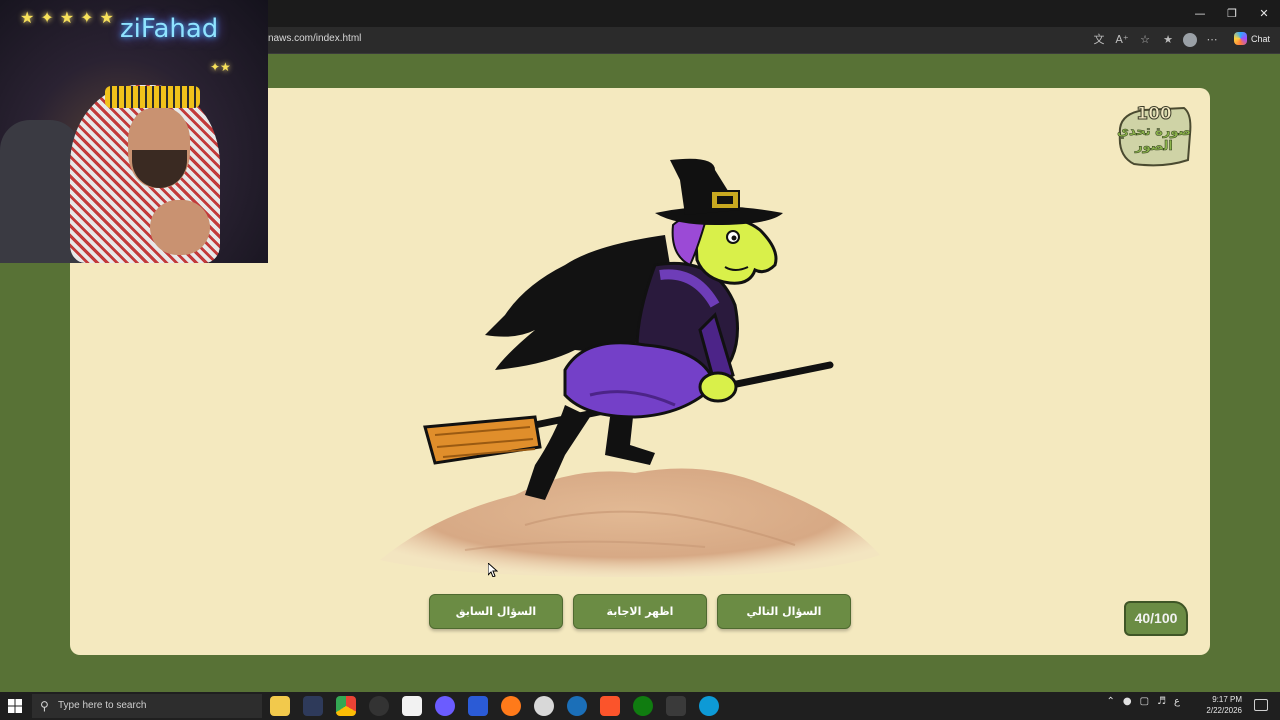  Describe the element at coordinates (1260, 38) in the screenshot. I see `chat-label: Chat` at that location.